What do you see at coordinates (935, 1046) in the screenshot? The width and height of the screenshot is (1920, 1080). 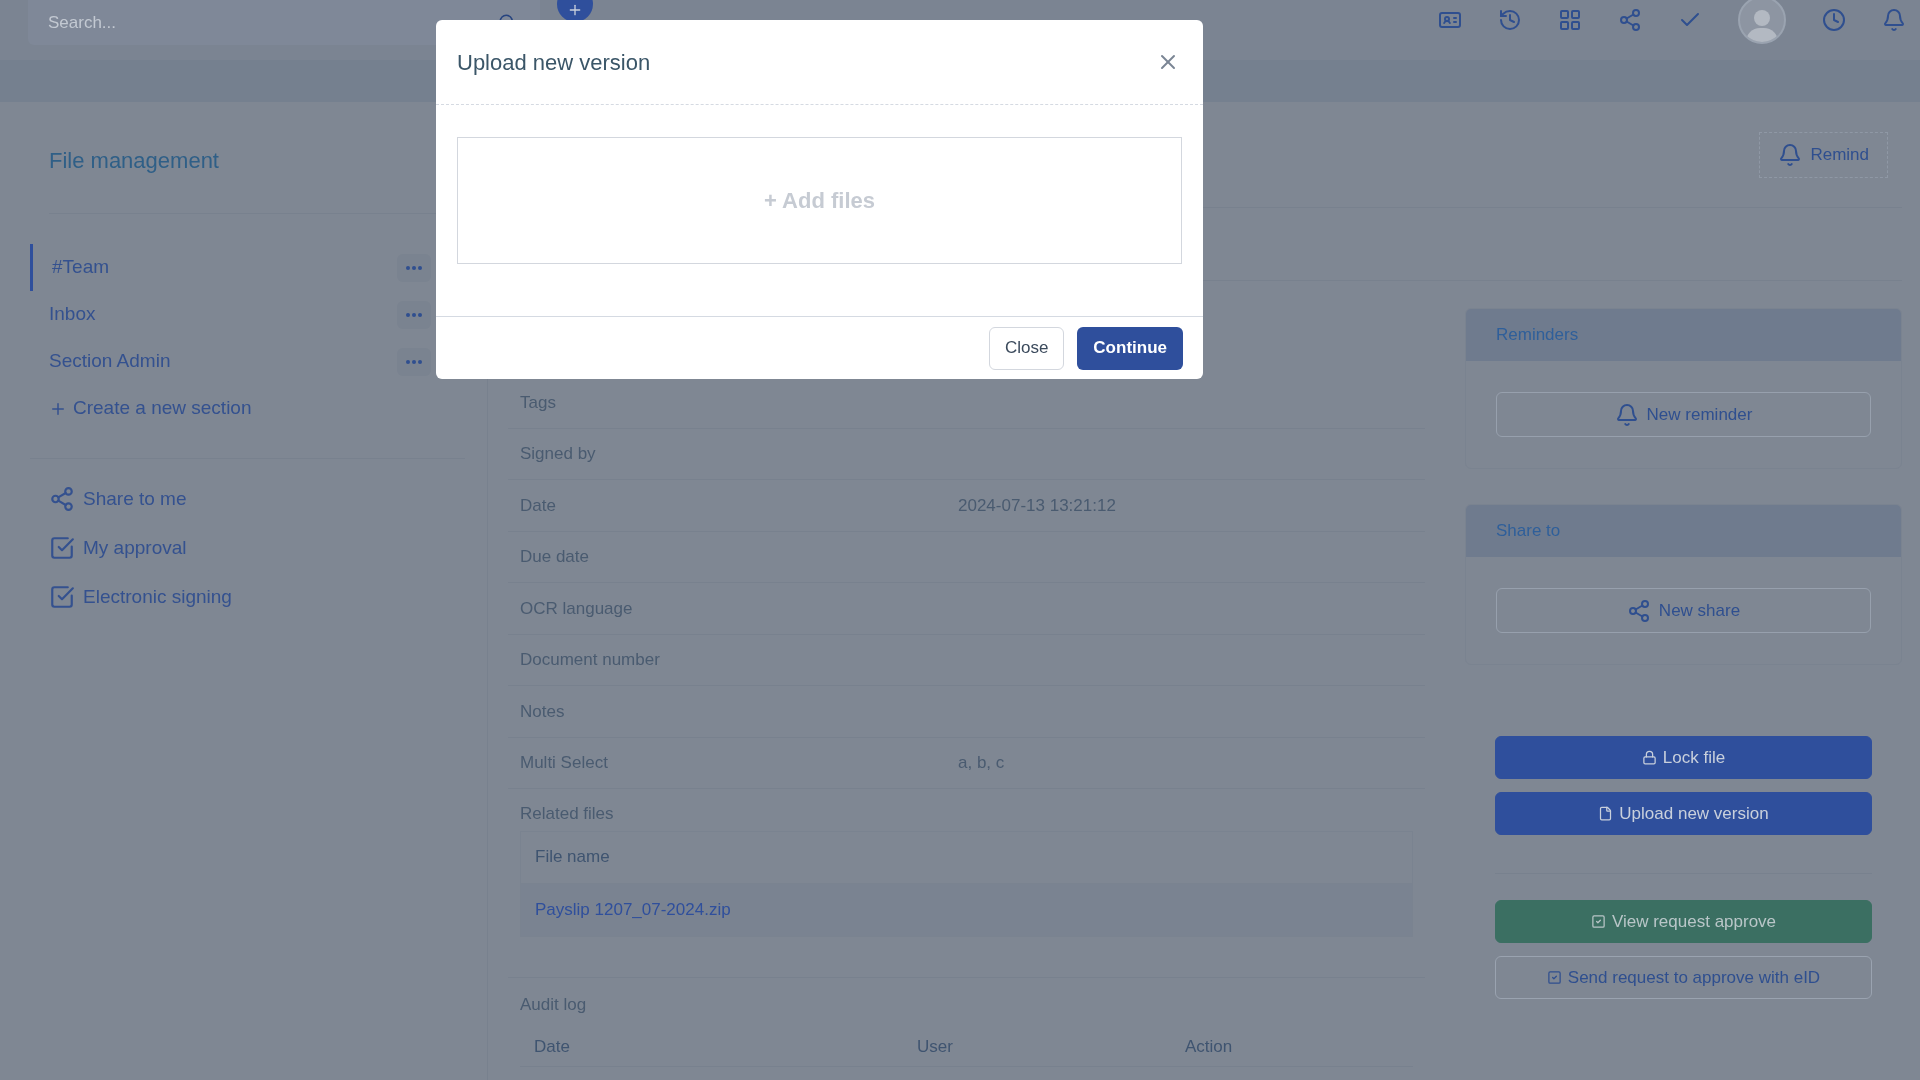 I see `column-header: User` at bounding box center [935, 1046].